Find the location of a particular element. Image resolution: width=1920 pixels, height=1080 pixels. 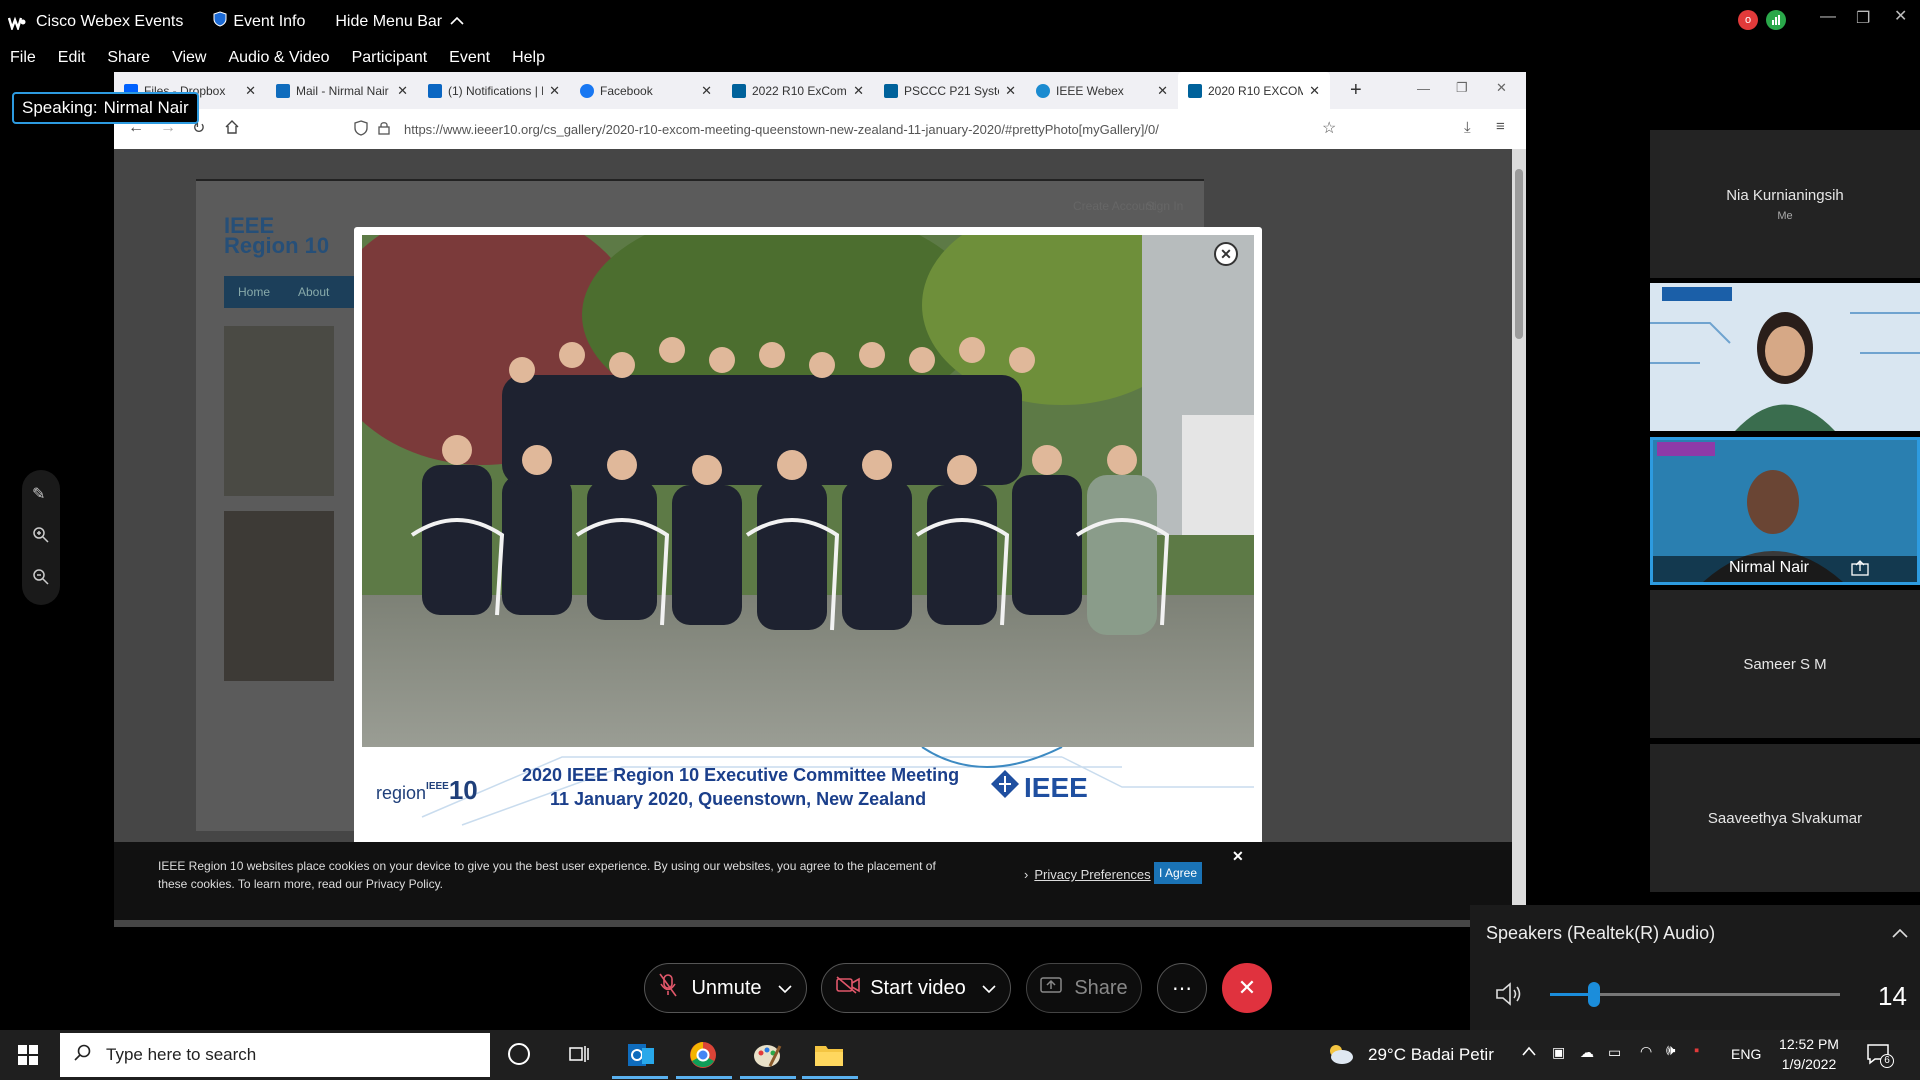

browser-restore-button: ❐ is located at coordinates (1462, 88).